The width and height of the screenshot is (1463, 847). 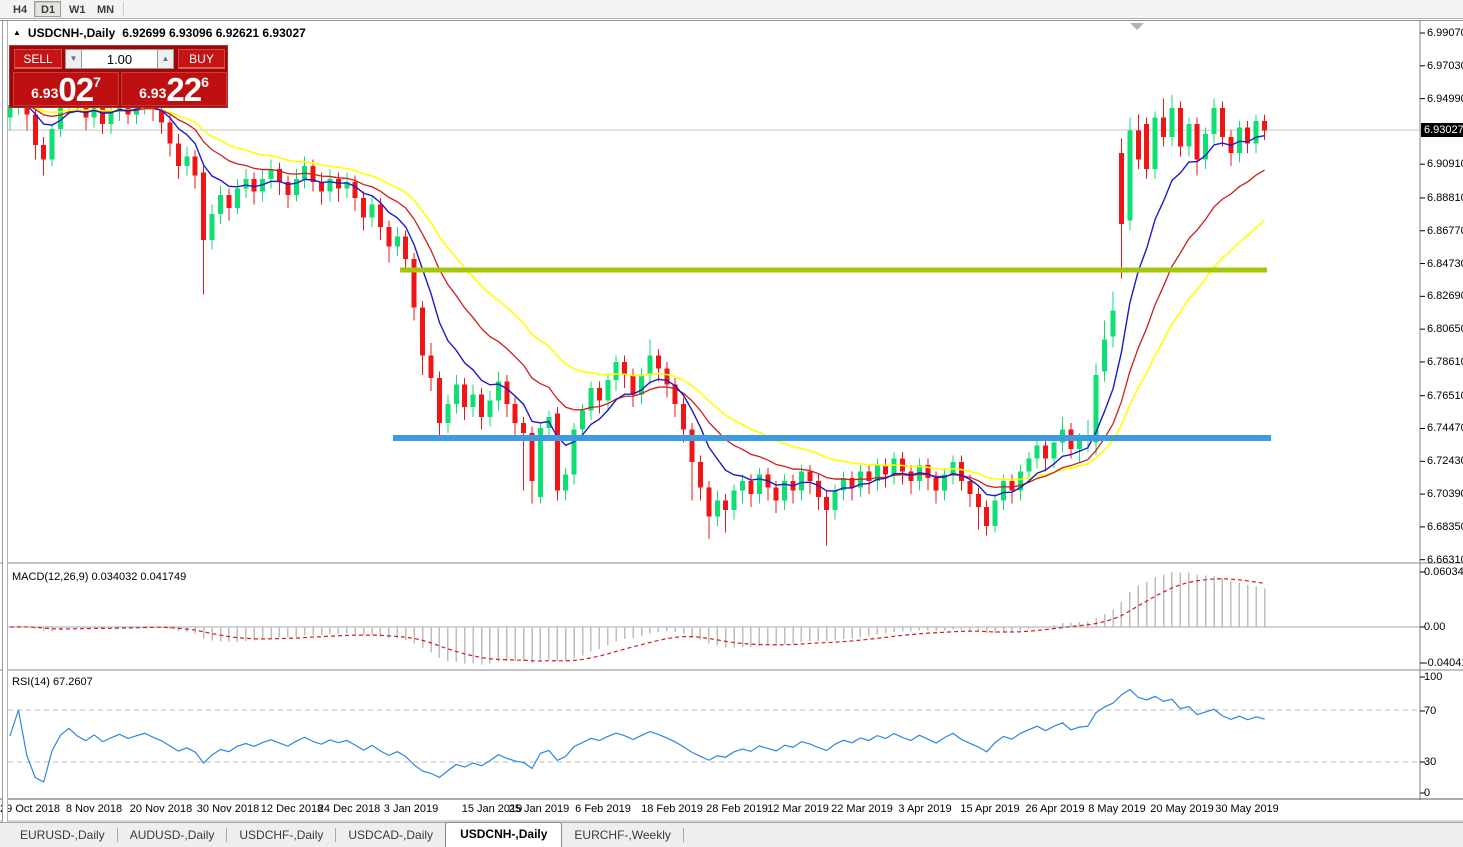 I want to click on date-tick-label: 30 May 2019, so click(x=1247, y=809).